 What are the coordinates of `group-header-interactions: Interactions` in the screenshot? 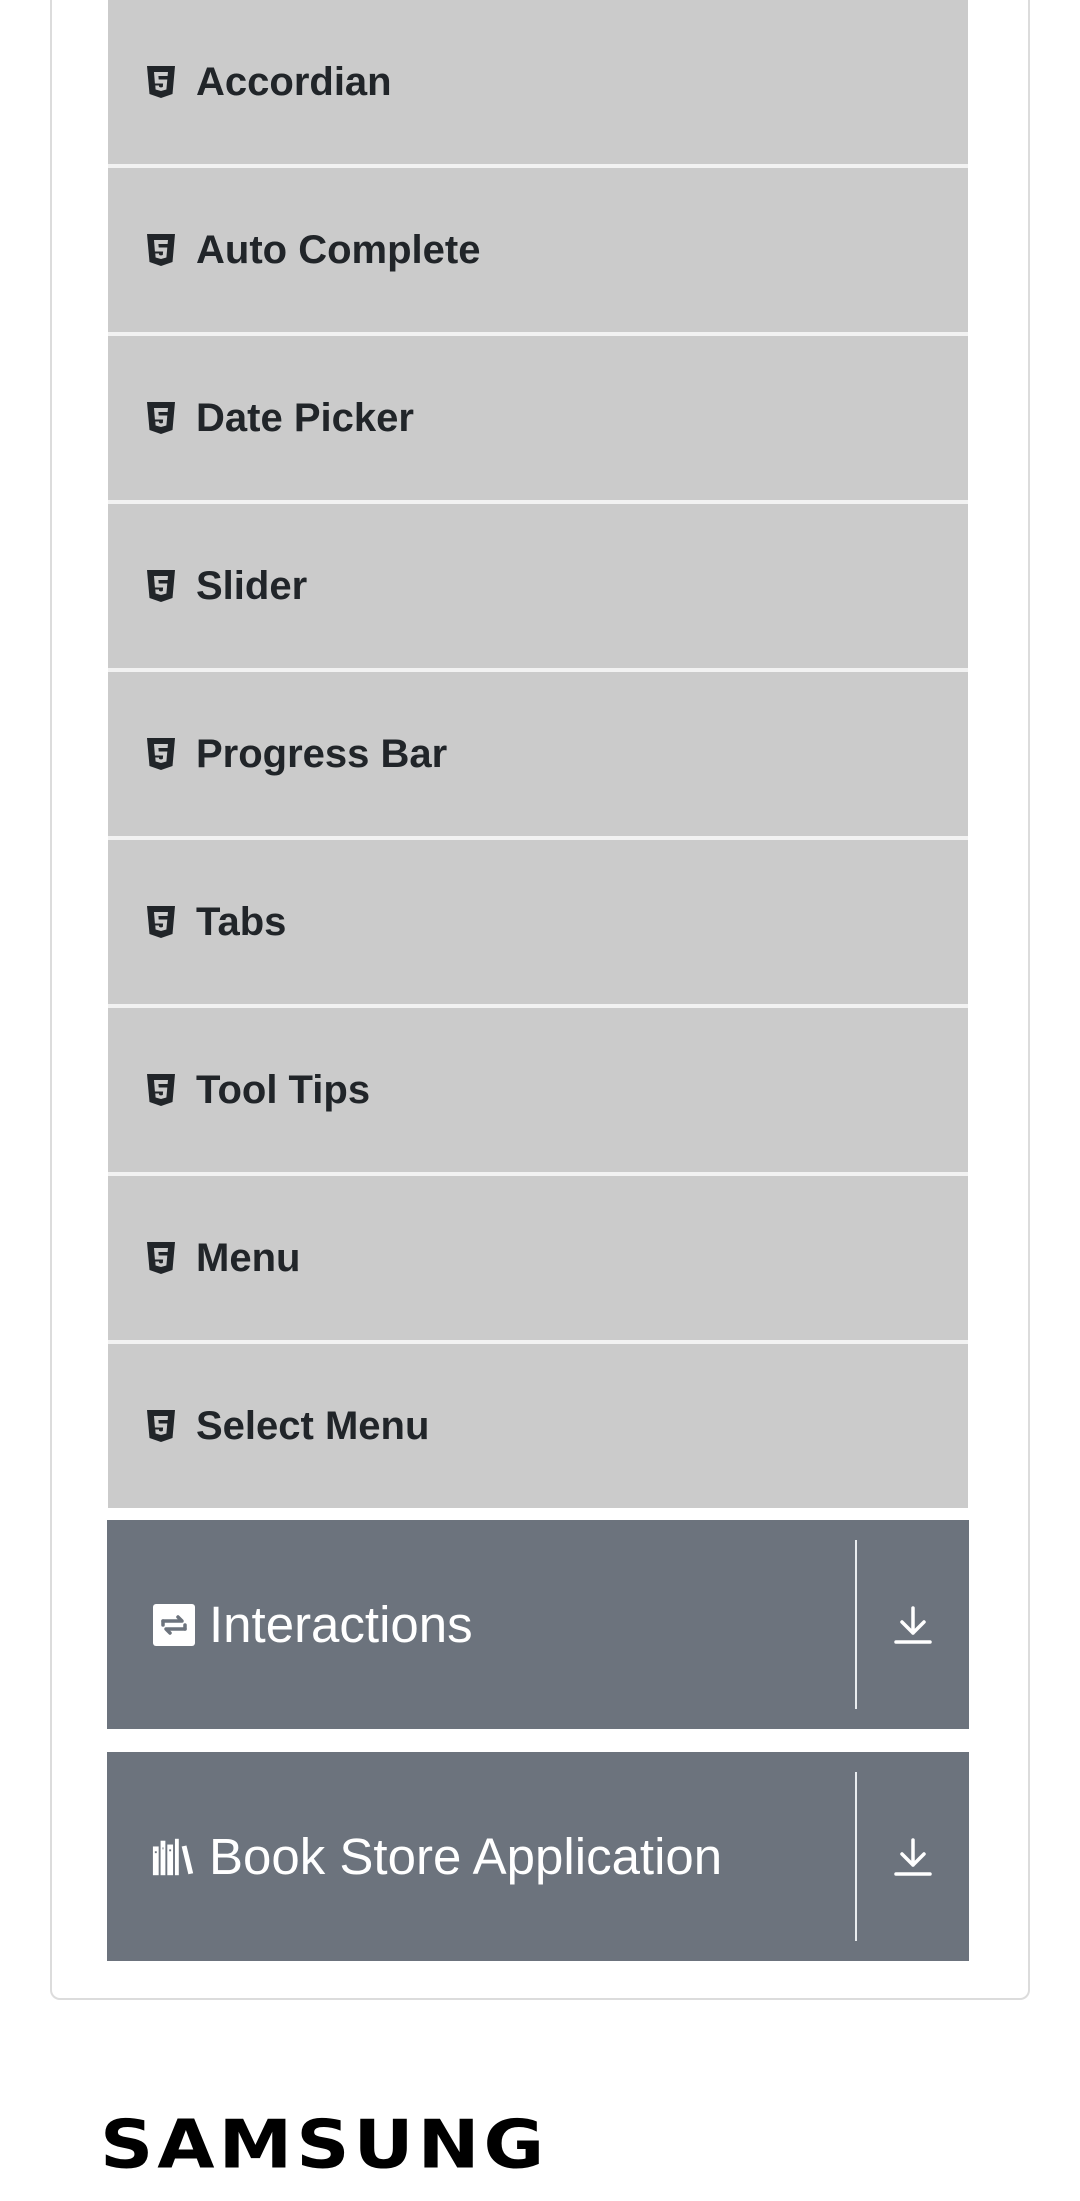 It's located at (538, 1624).